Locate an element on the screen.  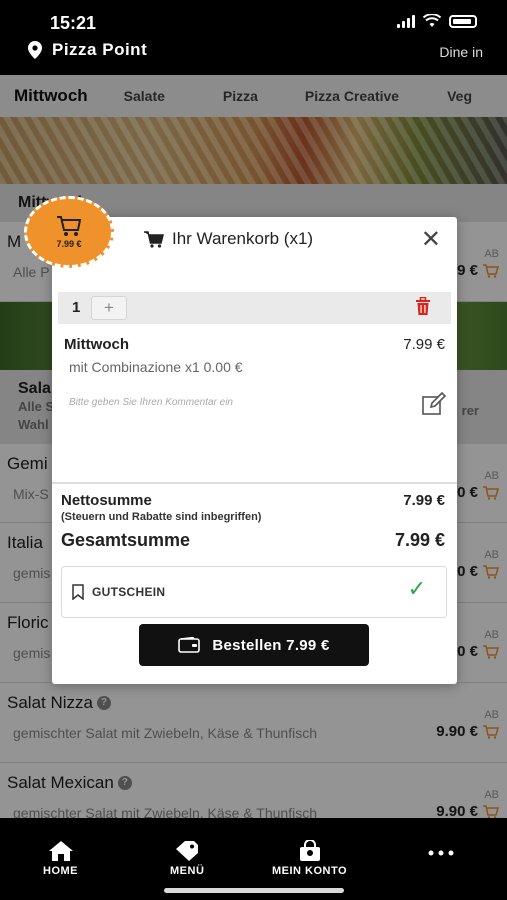
nav-account-label: MEIN KONTO is located at coordinates (310, 871).